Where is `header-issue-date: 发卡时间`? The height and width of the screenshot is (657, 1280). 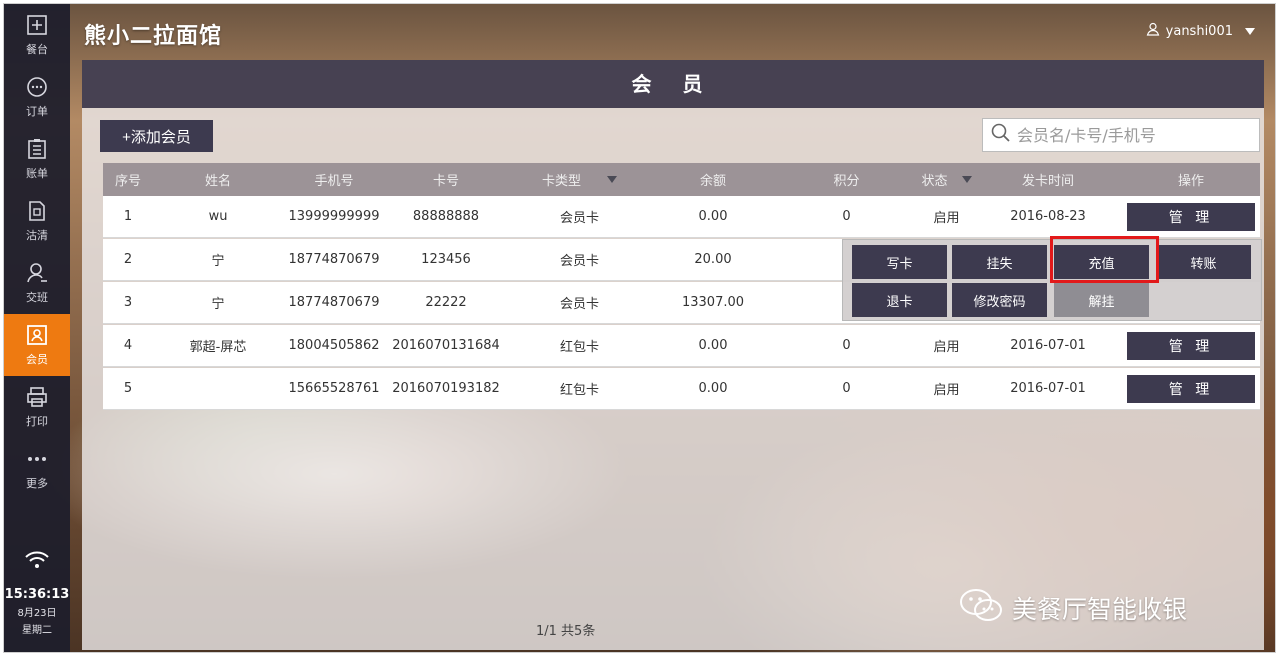
header-issue-date: 发卡时间 is located at coordinates (1047, 181).